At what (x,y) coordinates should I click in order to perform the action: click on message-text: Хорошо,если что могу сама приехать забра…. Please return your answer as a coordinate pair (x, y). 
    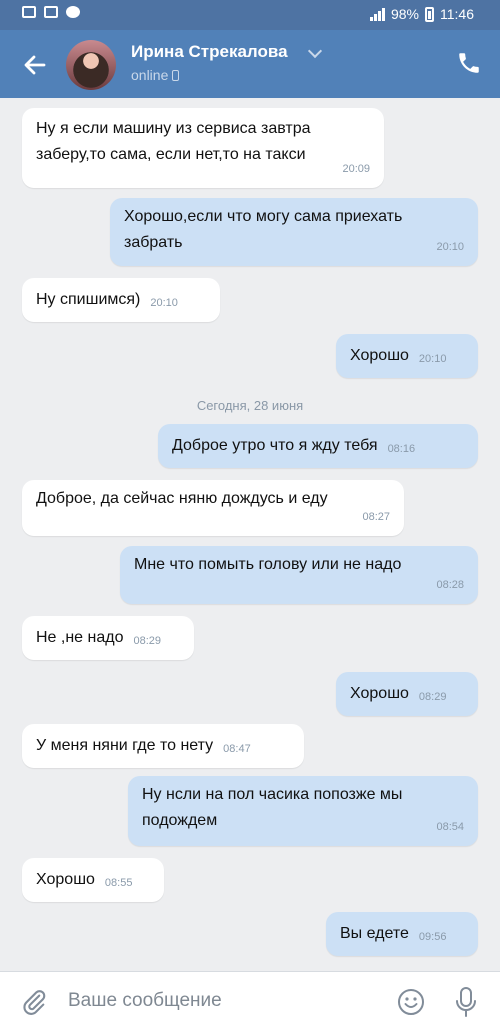
    Looking at the image, I should click on (263, 229).